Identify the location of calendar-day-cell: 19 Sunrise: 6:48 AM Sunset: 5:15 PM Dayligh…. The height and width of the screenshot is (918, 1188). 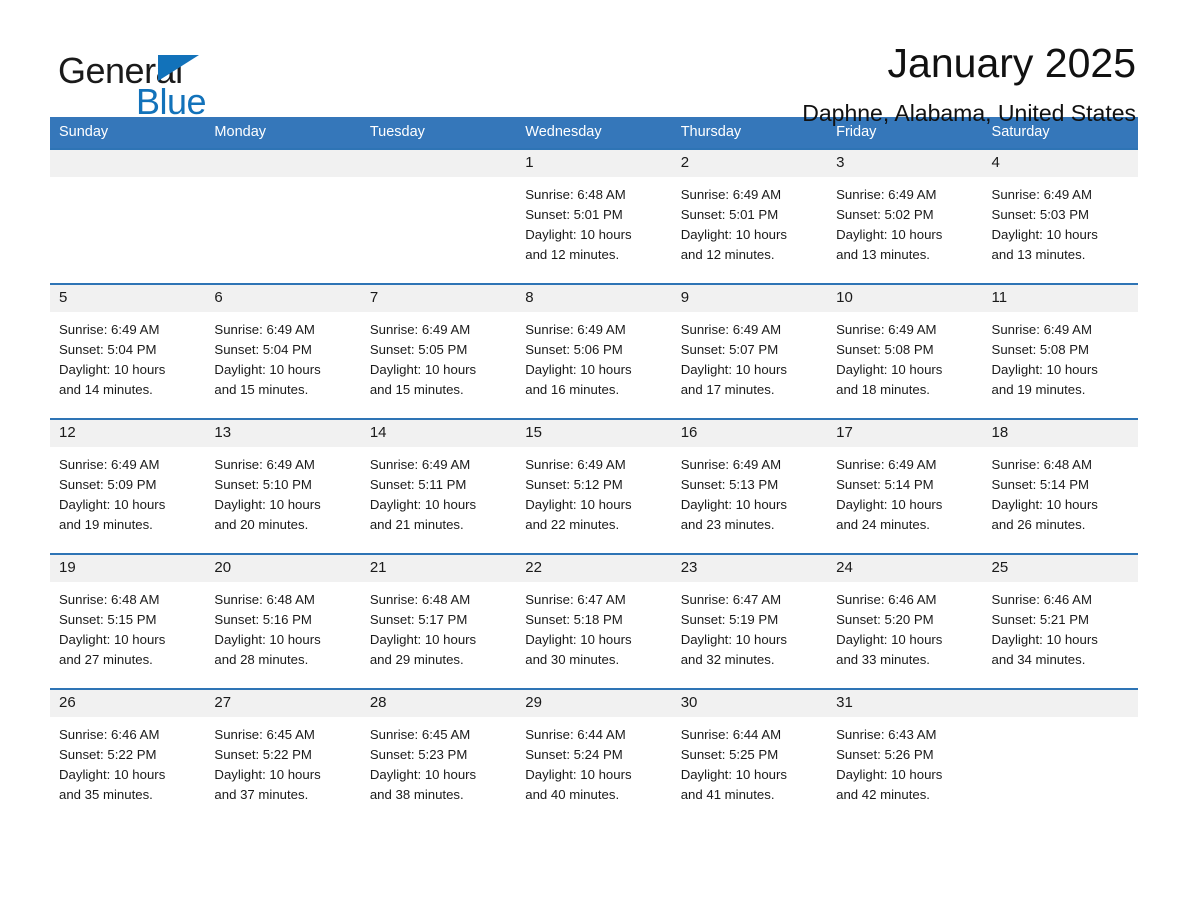
(128, 621).